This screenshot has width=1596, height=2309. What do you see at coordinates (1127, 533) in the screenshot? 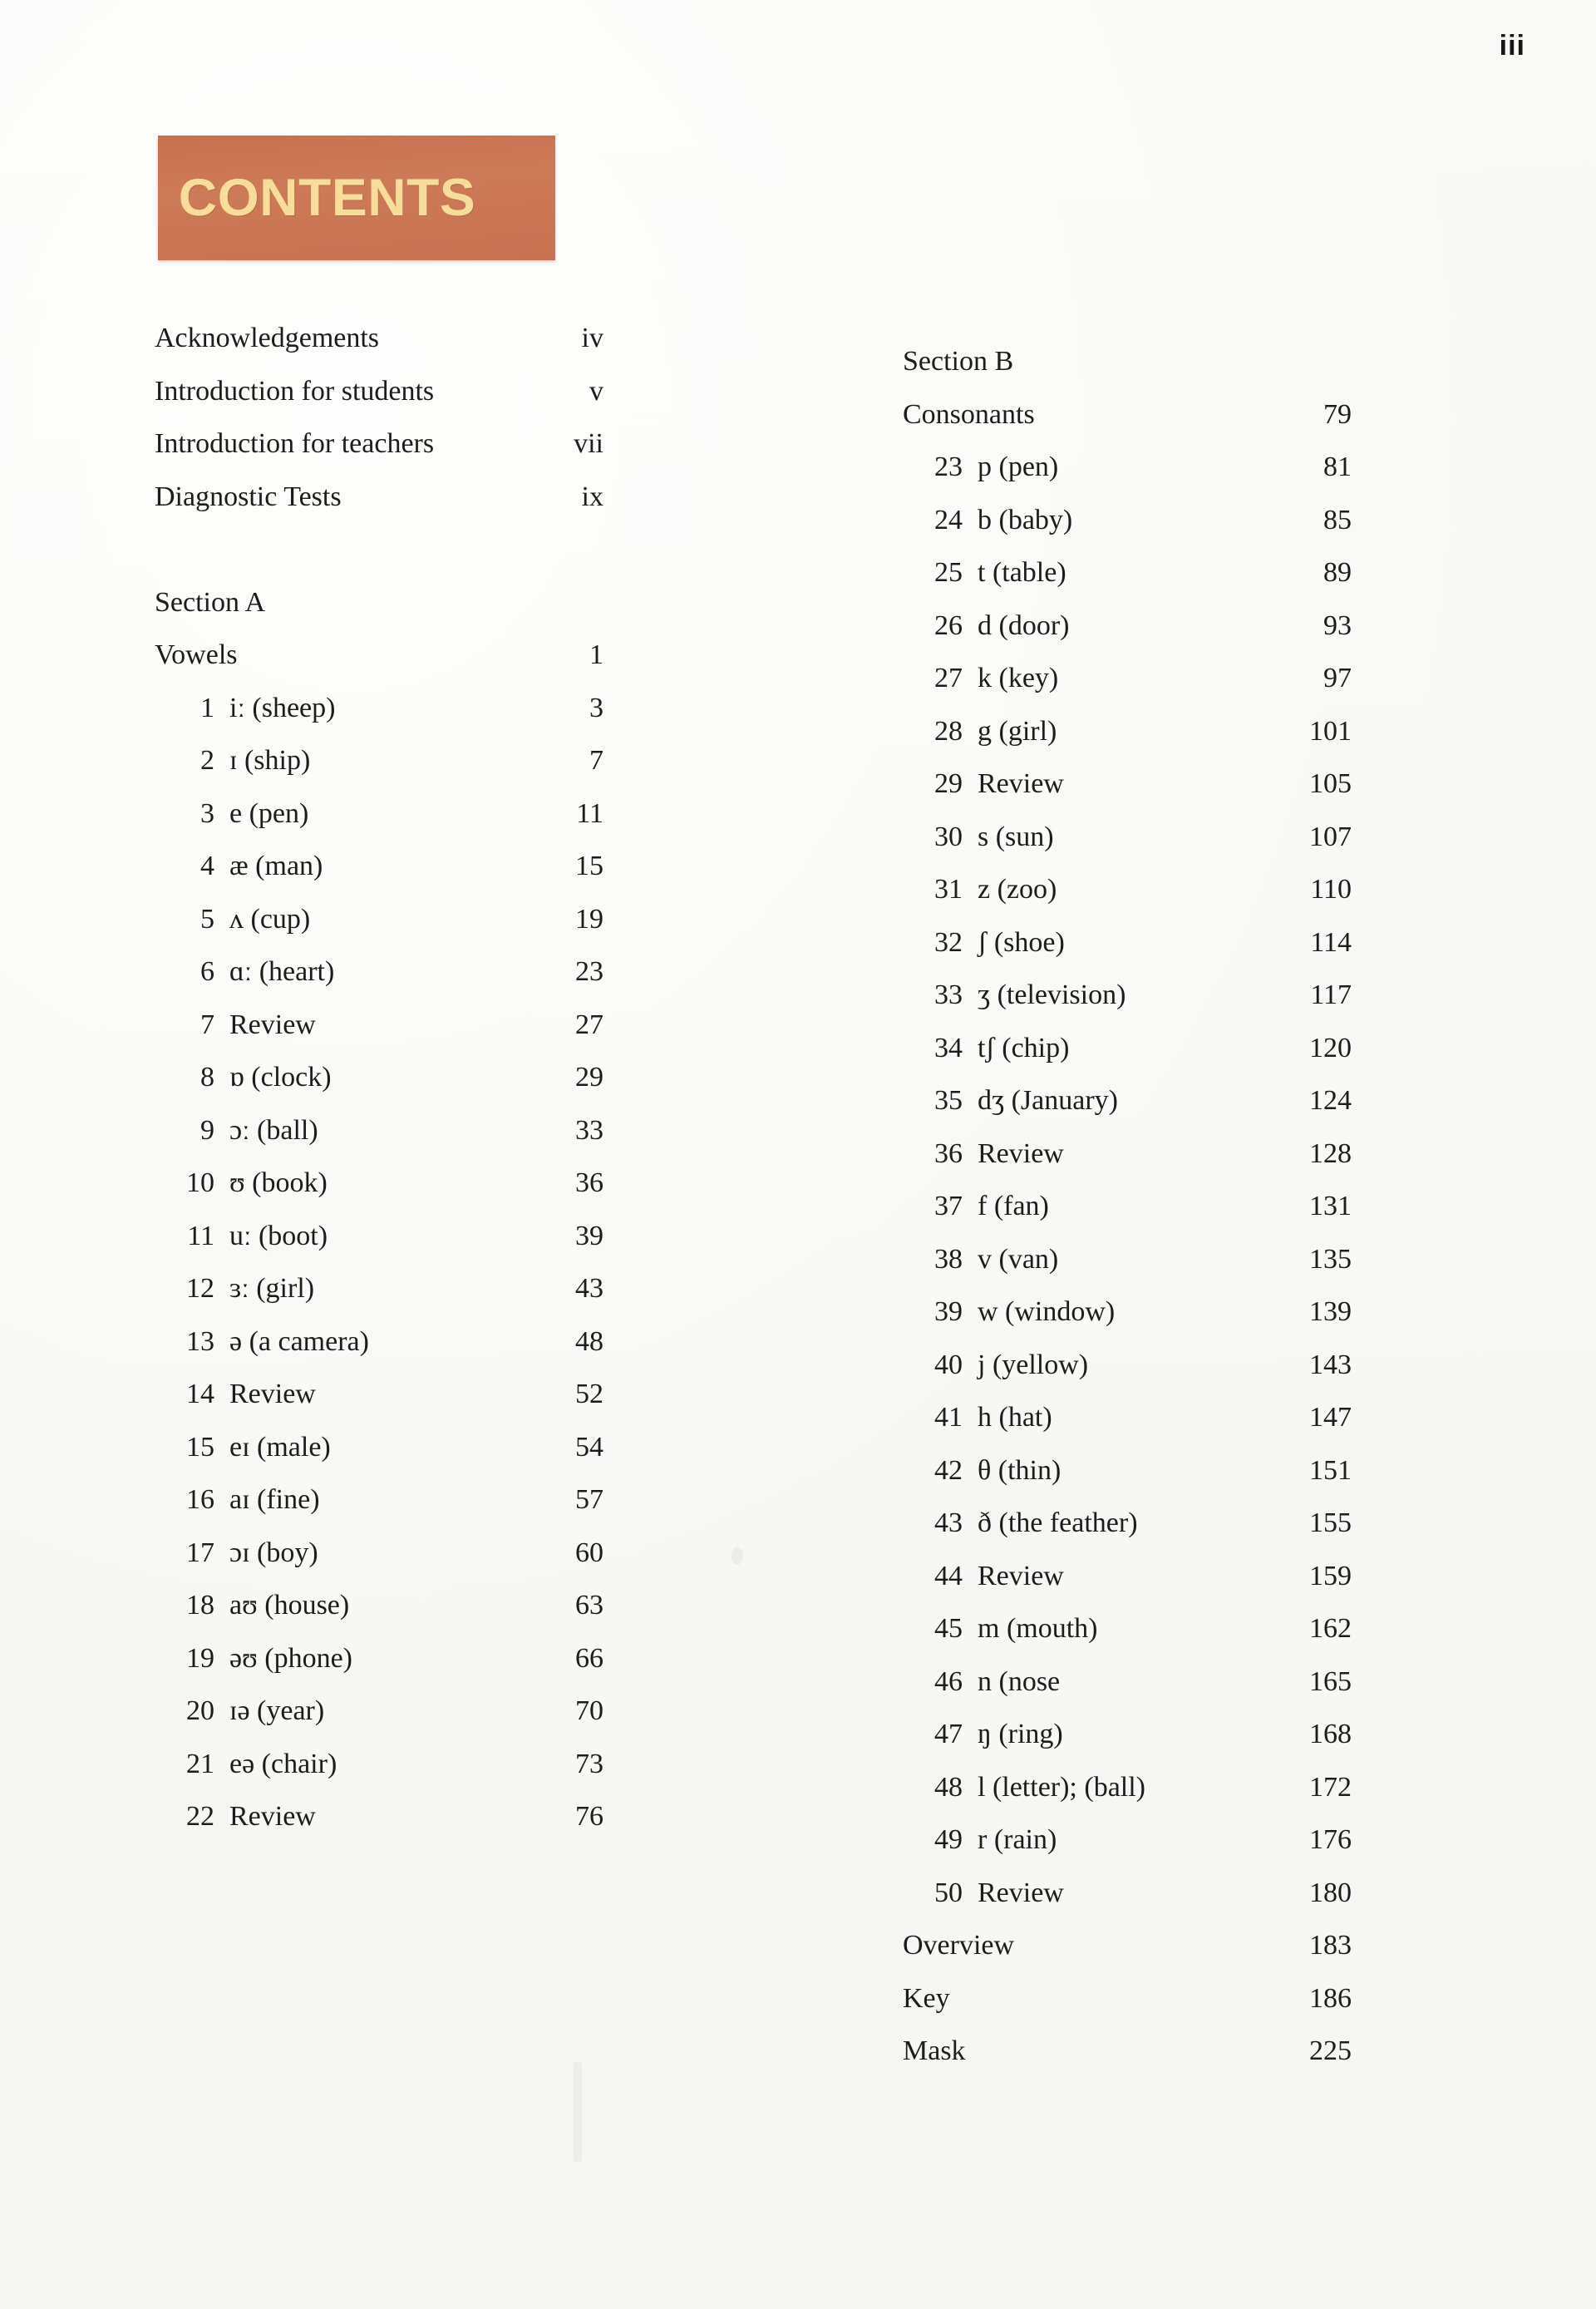
I see `toc-unit-row: 24 b (baby) 85` at bounding box center [1127, 533].